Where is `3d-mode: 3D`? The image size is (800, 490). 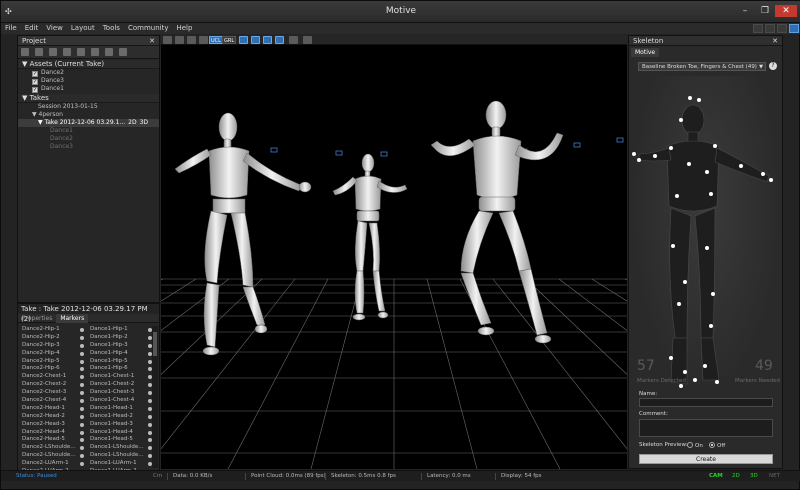 3d-mode: 3D is located at coordinates (754, 476).